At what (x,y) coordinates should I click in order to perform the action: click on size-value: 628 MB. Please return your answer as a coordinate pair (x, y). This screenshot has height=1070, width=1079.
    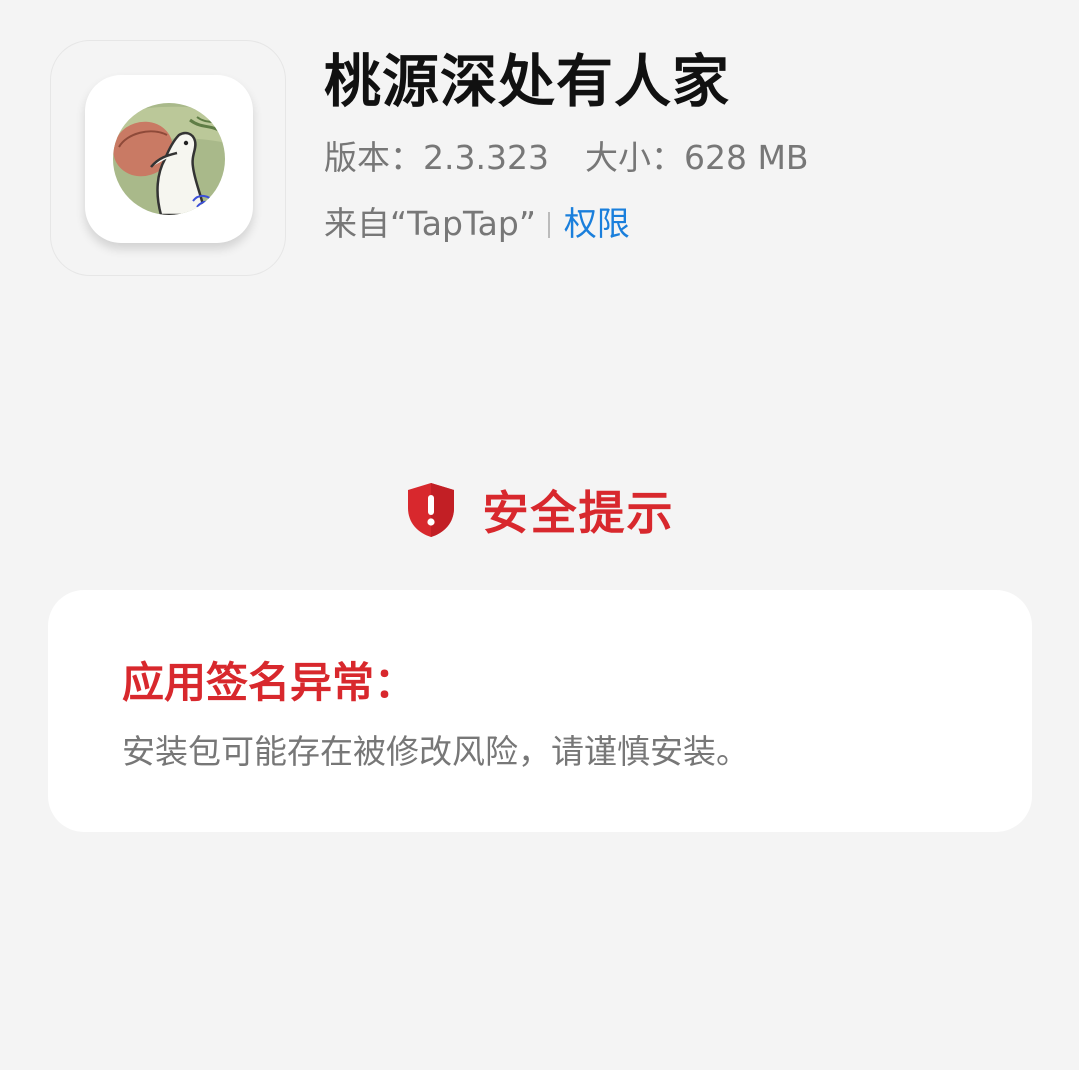
    Looking at the image, I should click on (746, 157).